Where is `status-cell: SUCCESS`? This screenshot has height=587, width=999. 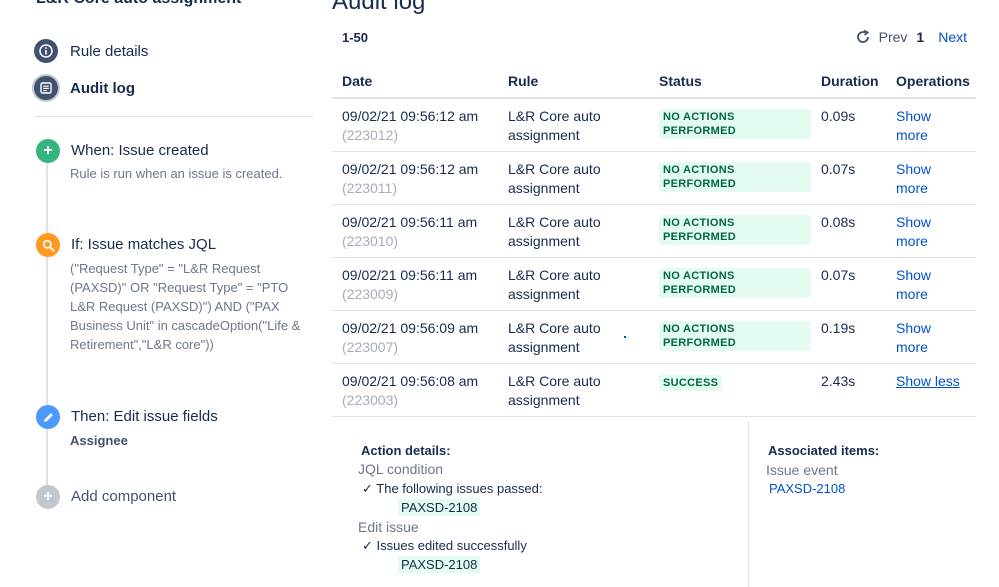 status-cell: SUCCESS is located at coordinates (730, 390).